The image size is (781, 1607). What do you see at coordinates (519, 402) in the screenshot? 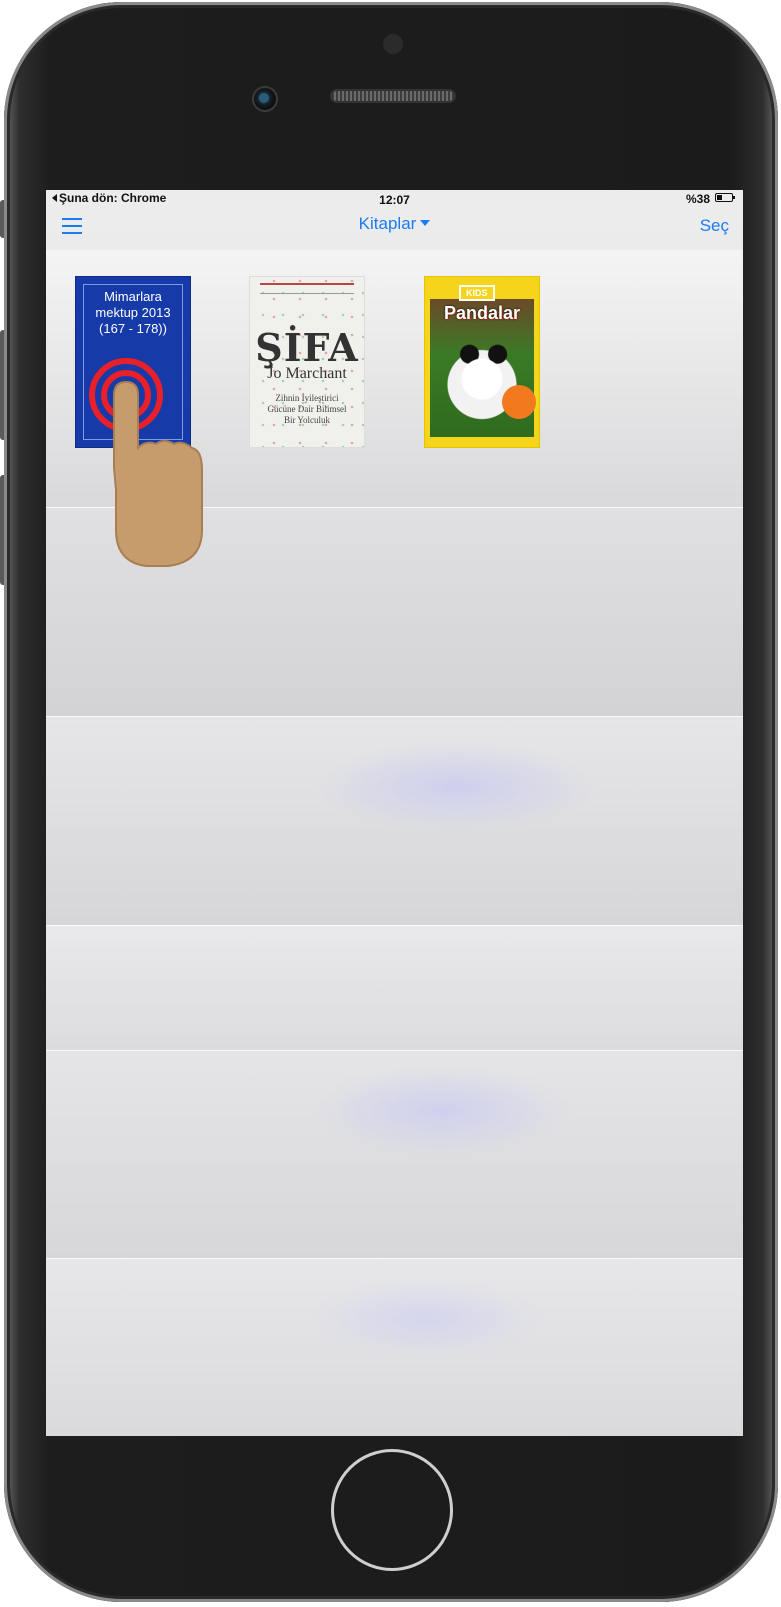
I see `sticker-badge` at bounding box center [519, 402].